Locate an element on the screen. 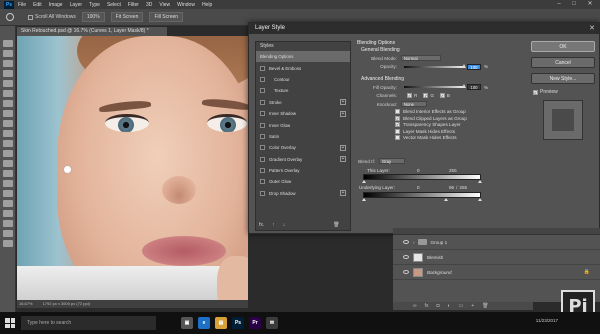 Image resolution: width=600 pixels, height=334 pixels. style-item-inner-shadow: Inner Shadow + is located at coordinates (303, 113).